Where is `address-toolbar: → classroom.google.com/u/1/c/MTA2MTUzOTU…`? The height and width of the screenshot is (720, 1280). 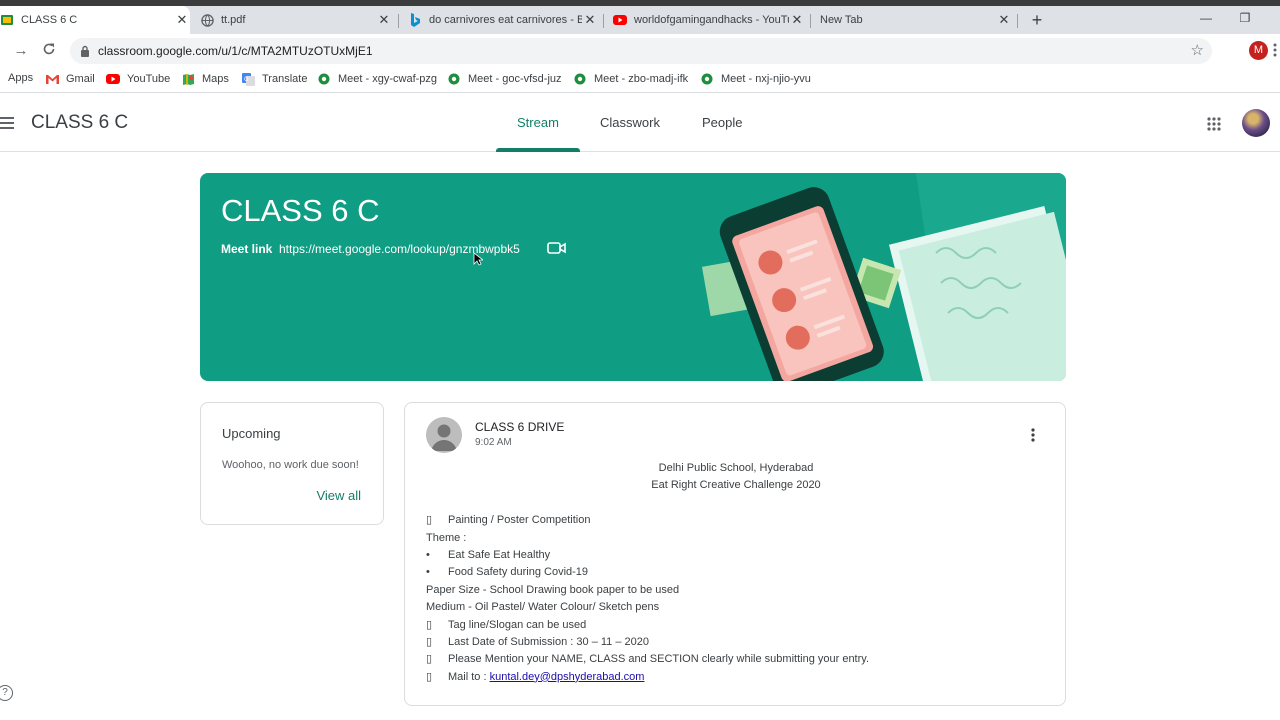
address-toolbar: → classroom.google.com/u/1/c/MTA2MTUzOTU… is located at coordinates (640, 61).